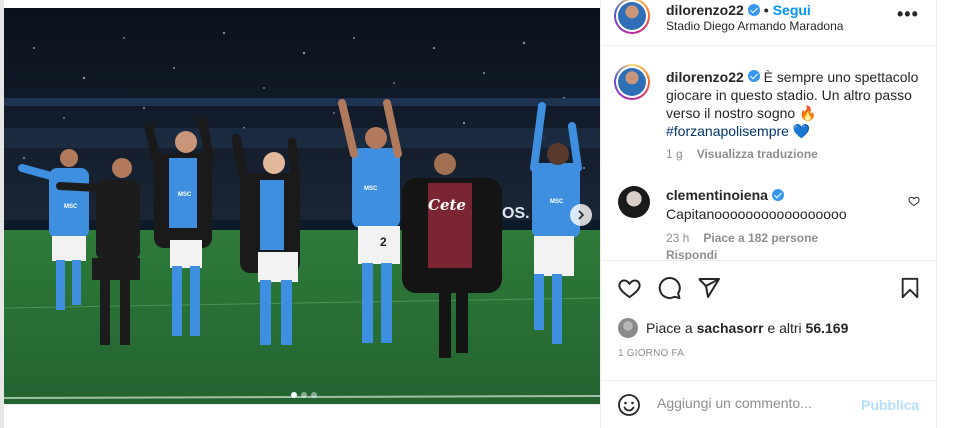 Image resolution: width=970 pixels, height=428 pixels. I want to click on sponsor-text: Cete, so click(447, 205).